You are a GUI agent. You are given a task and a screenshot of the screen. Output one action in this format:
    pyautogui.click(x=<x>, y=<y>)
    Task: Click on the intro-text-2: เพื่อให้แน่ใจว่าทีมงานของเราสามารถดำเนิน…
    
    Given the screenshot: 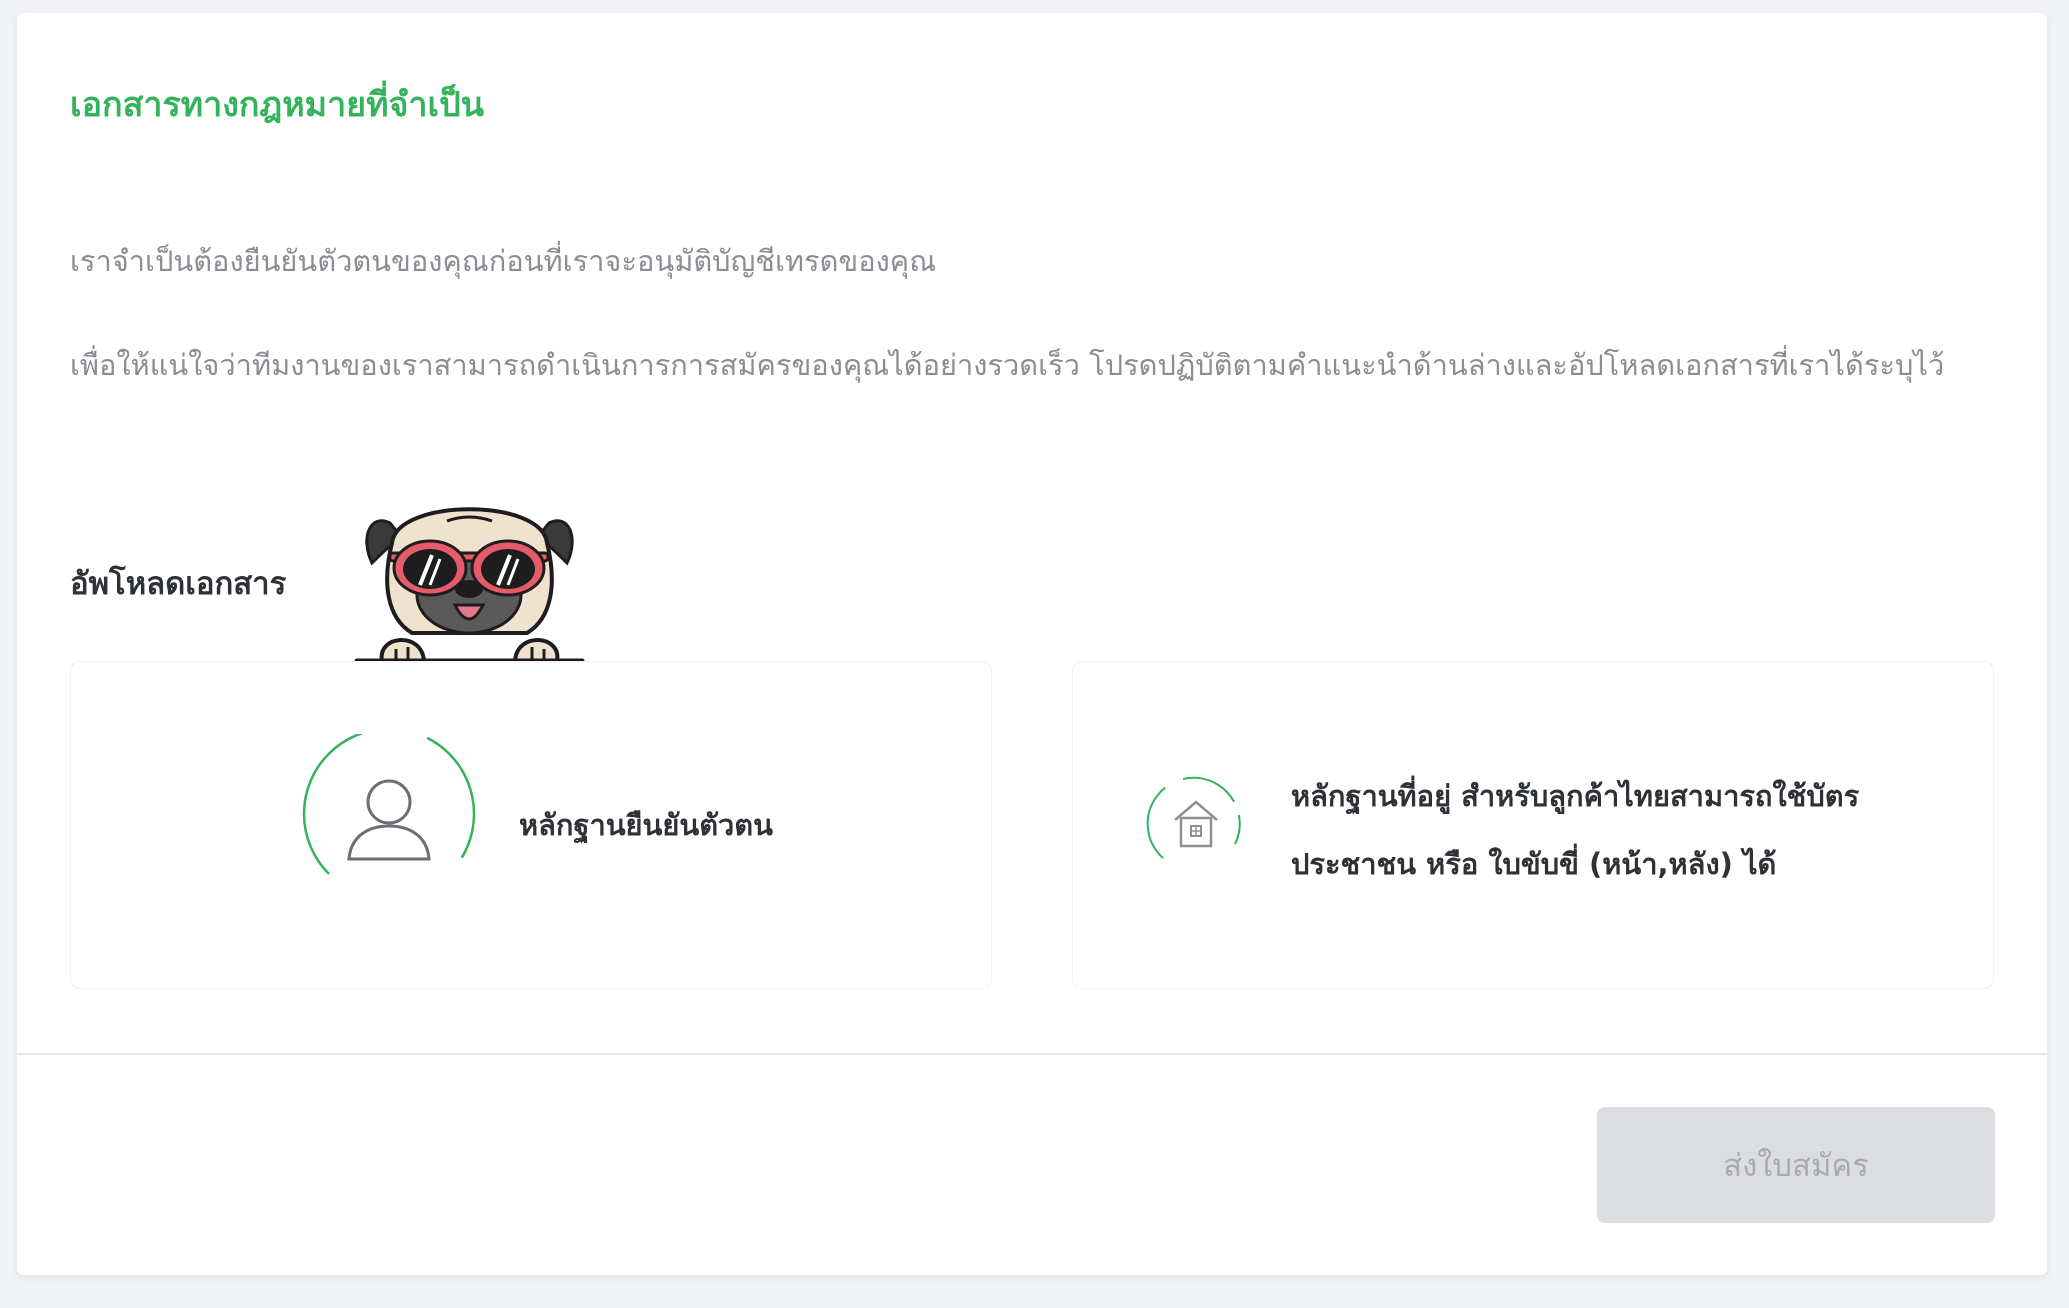 What is the action you would take?
    pyautogui.click(x=1007, y=365)
    